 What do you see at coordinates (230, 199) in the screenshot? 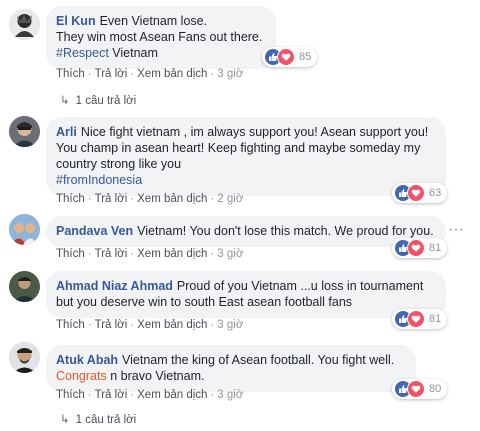
I see `timestamp: 2 giờ` at bounding box center [230, 199].